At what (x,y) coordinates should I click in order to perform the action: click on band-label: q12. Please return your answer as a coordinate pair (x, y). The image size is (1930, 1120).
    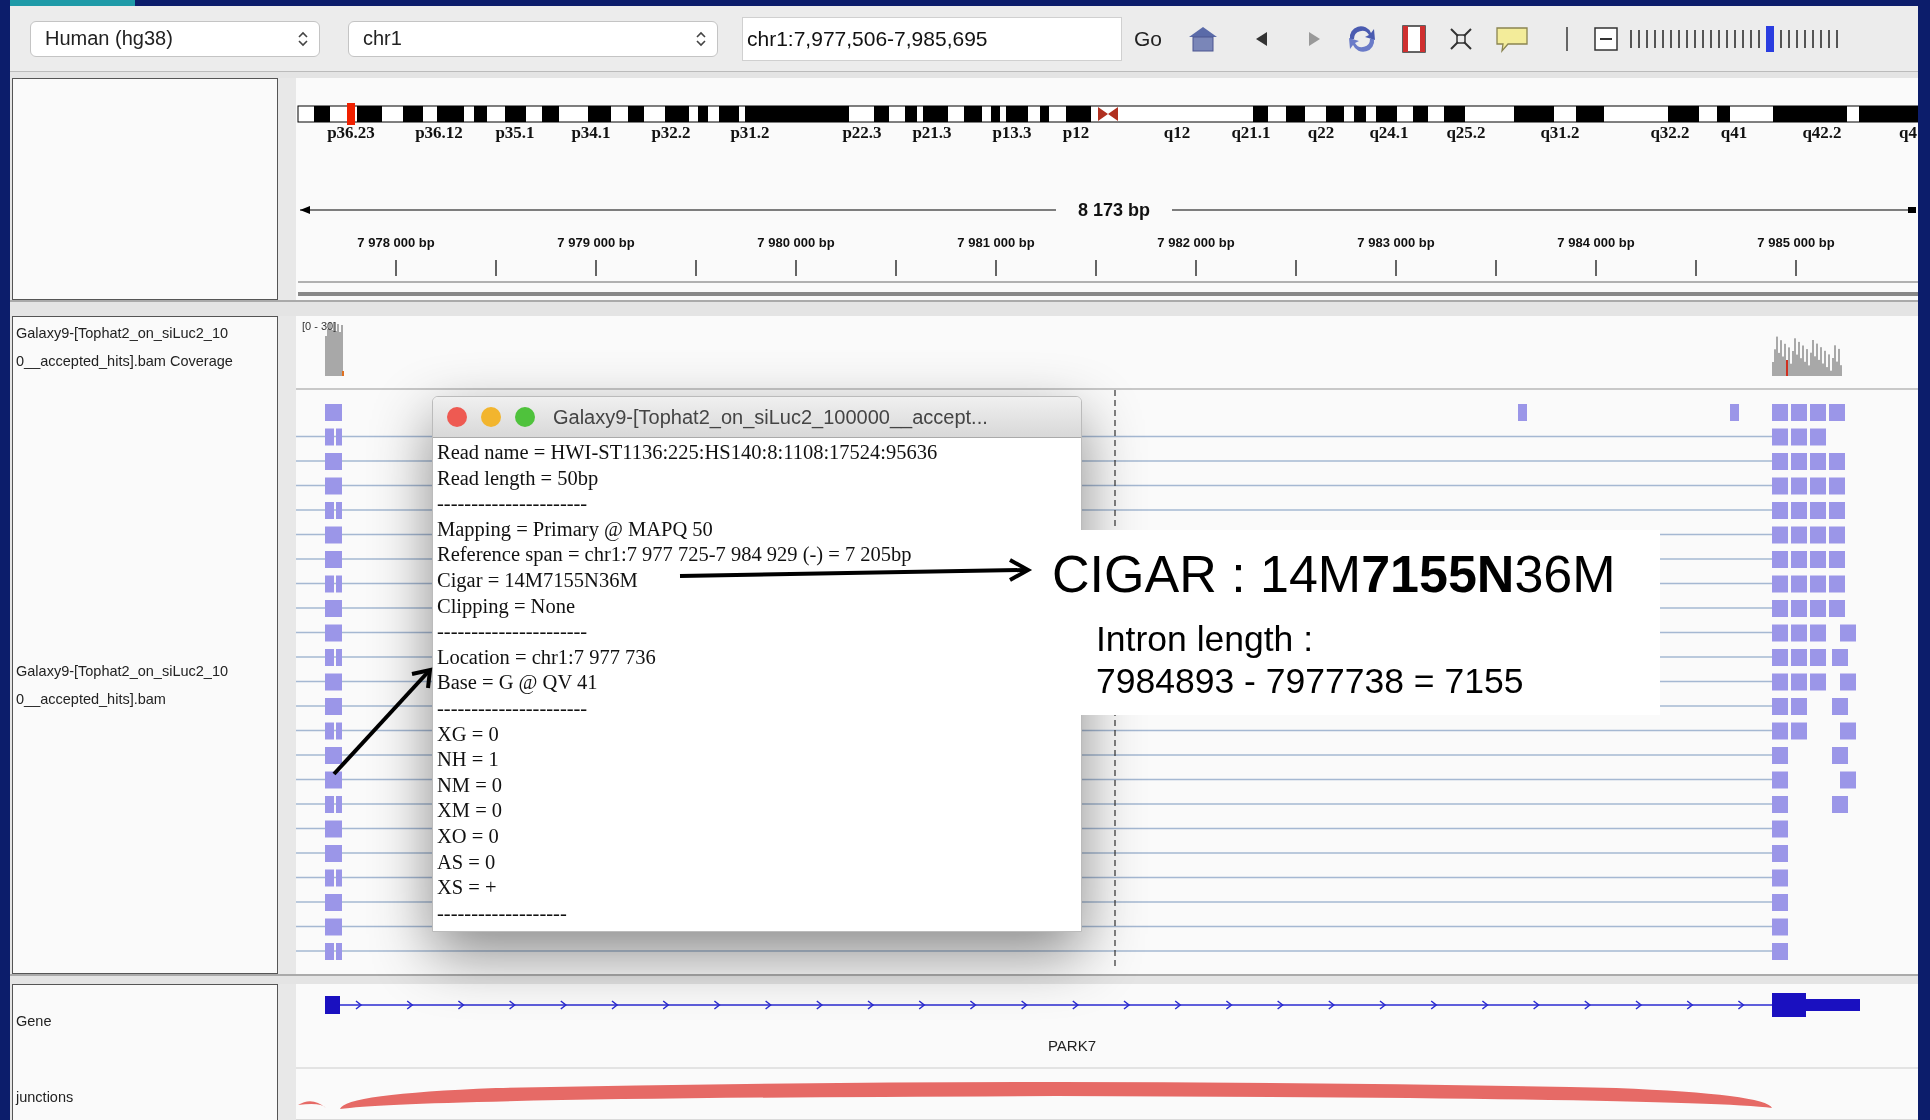
    Looking at the image, I should click on (1177, 132).